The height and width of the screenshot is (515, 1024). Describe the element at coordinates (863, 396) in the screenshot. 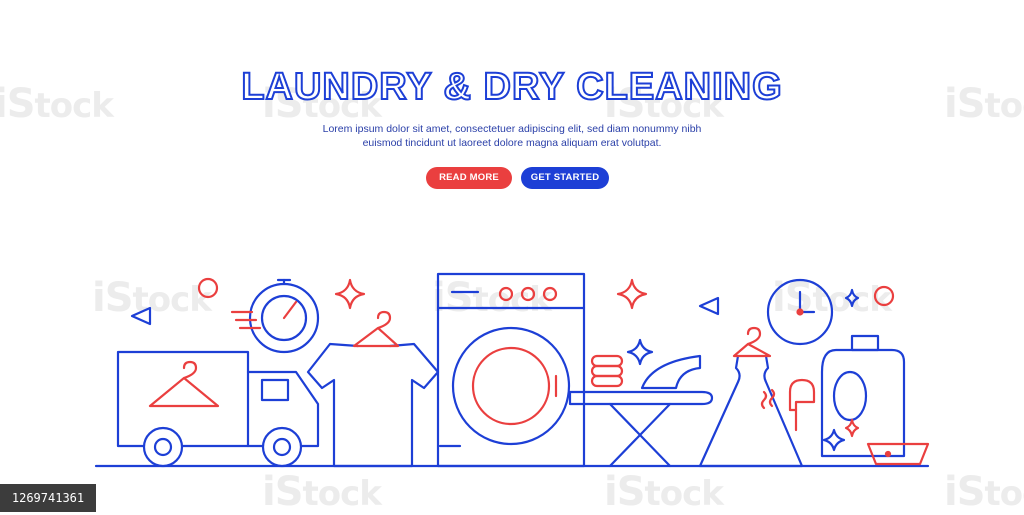

I see `detergent-bottle-icon` at that location.